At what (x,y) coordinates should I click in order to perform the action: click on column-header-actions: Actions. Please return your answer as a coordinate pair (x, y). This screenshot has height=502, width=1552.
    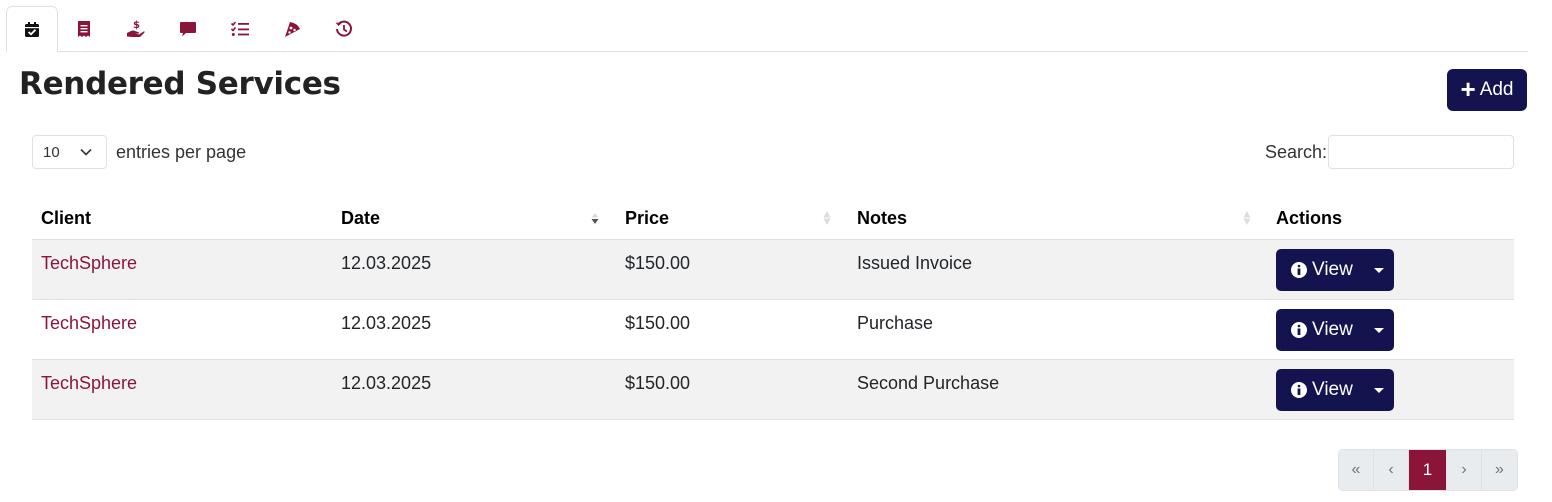
    Looking at the image, I should click on (1309, 218).